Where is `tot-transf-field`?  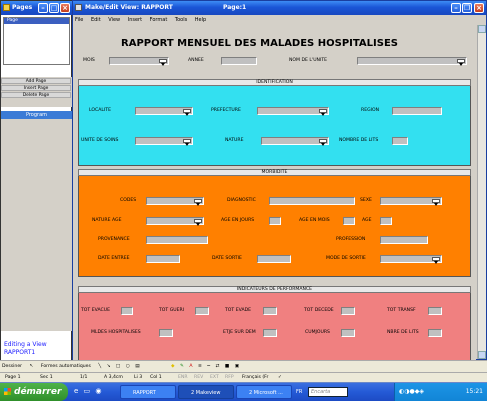 tot-transf-field is located at coordinates (435, 311).